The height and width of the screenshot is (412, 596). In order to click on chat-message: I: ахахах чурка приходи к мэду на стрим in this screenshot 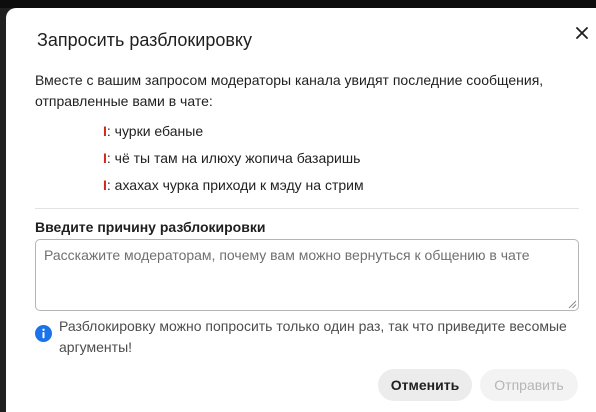, I will do `click(233, 189)`.